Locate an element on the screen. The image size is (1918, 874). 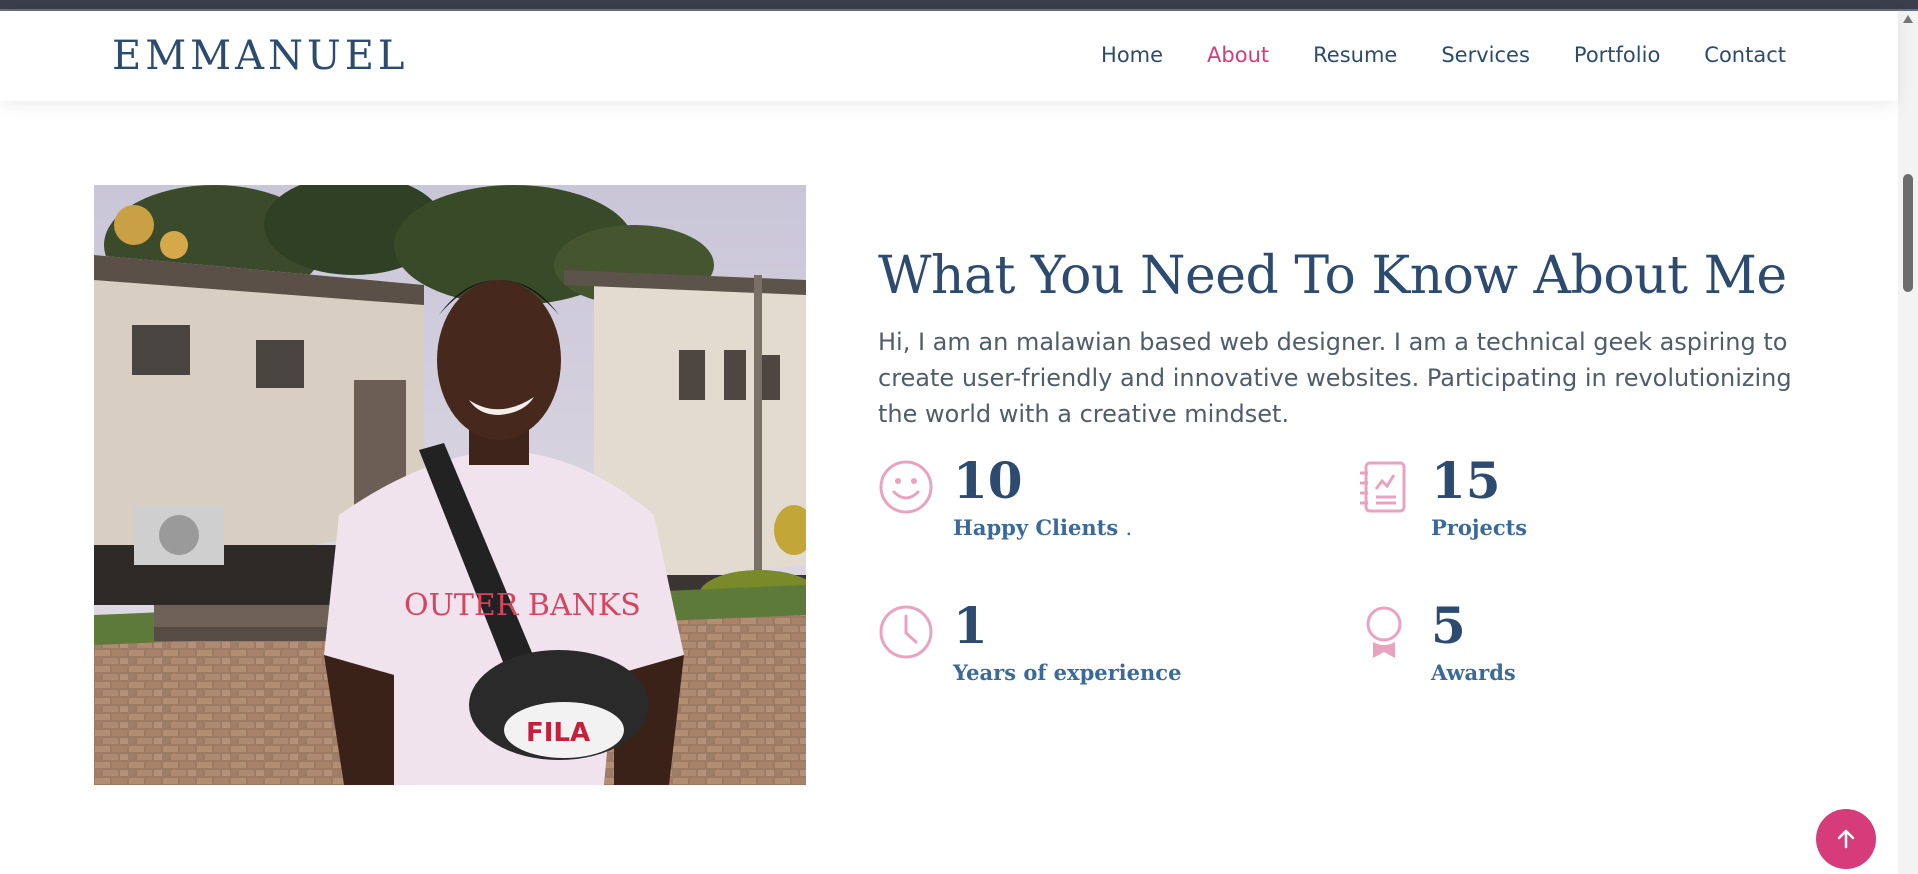
stat-value: 1 is located at coordinates (970, 625).